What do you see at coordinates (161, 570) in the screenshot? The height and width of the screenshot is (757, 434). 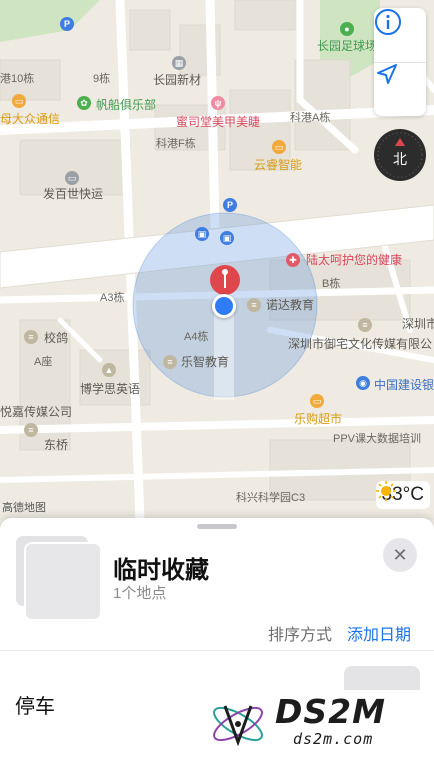 I see `collection-title: 临时收藏` at bounding box center [161, 570].